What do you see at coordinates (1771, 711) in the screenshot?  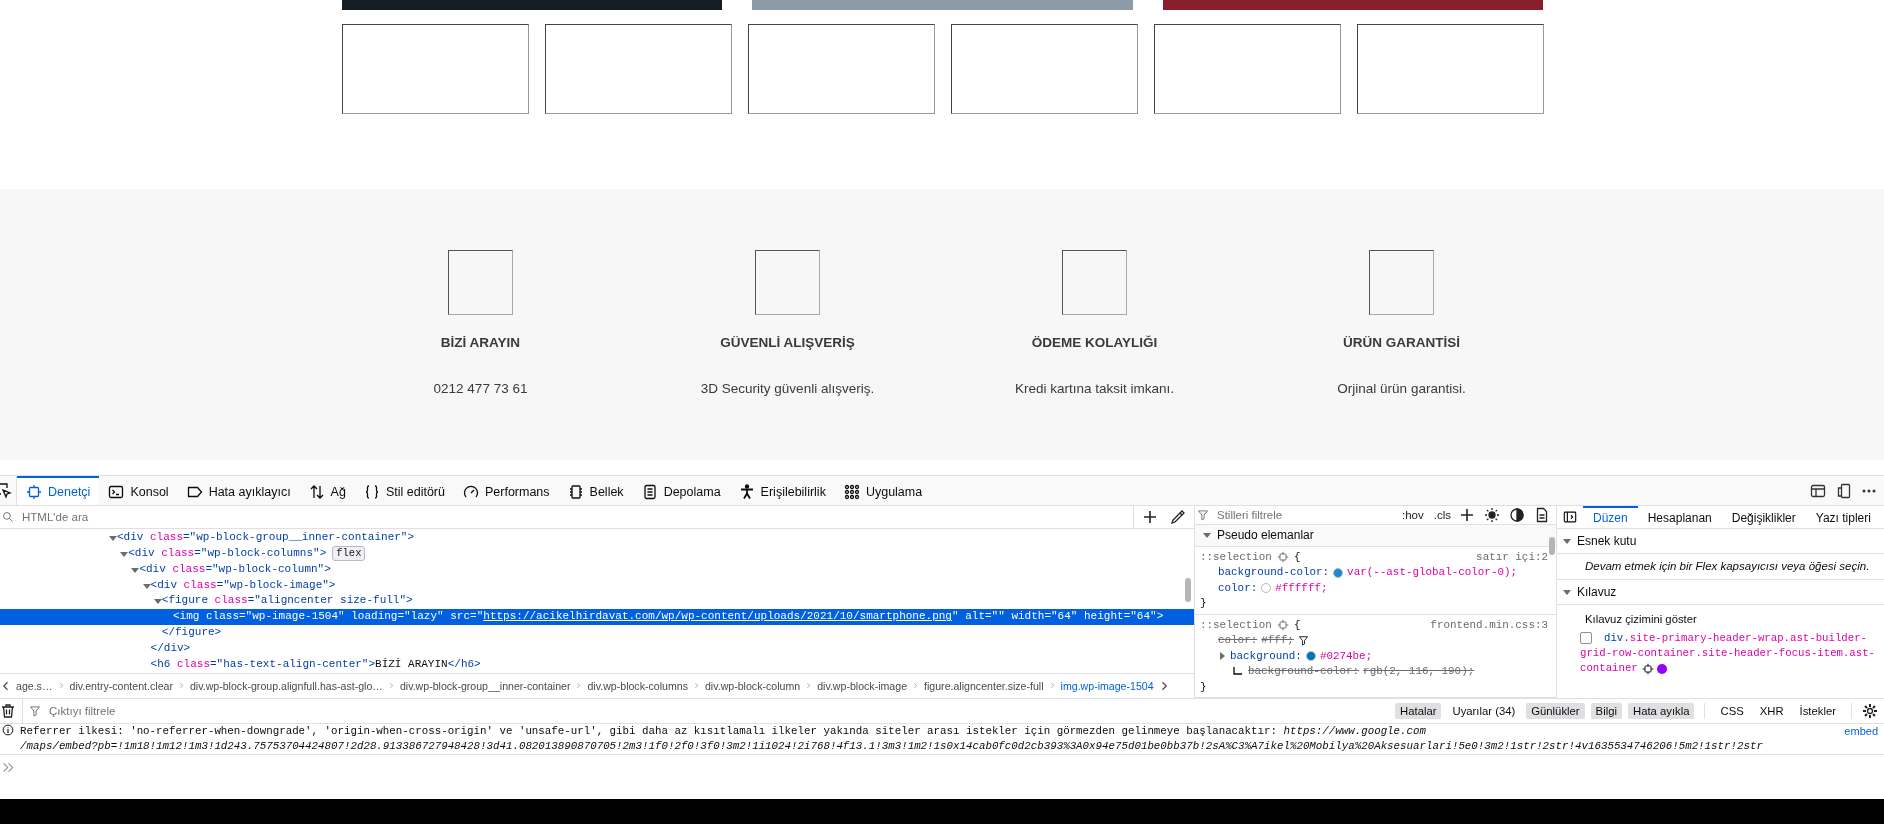 I see `filter-toggle: XHR` at bounding box center [1771, 711].